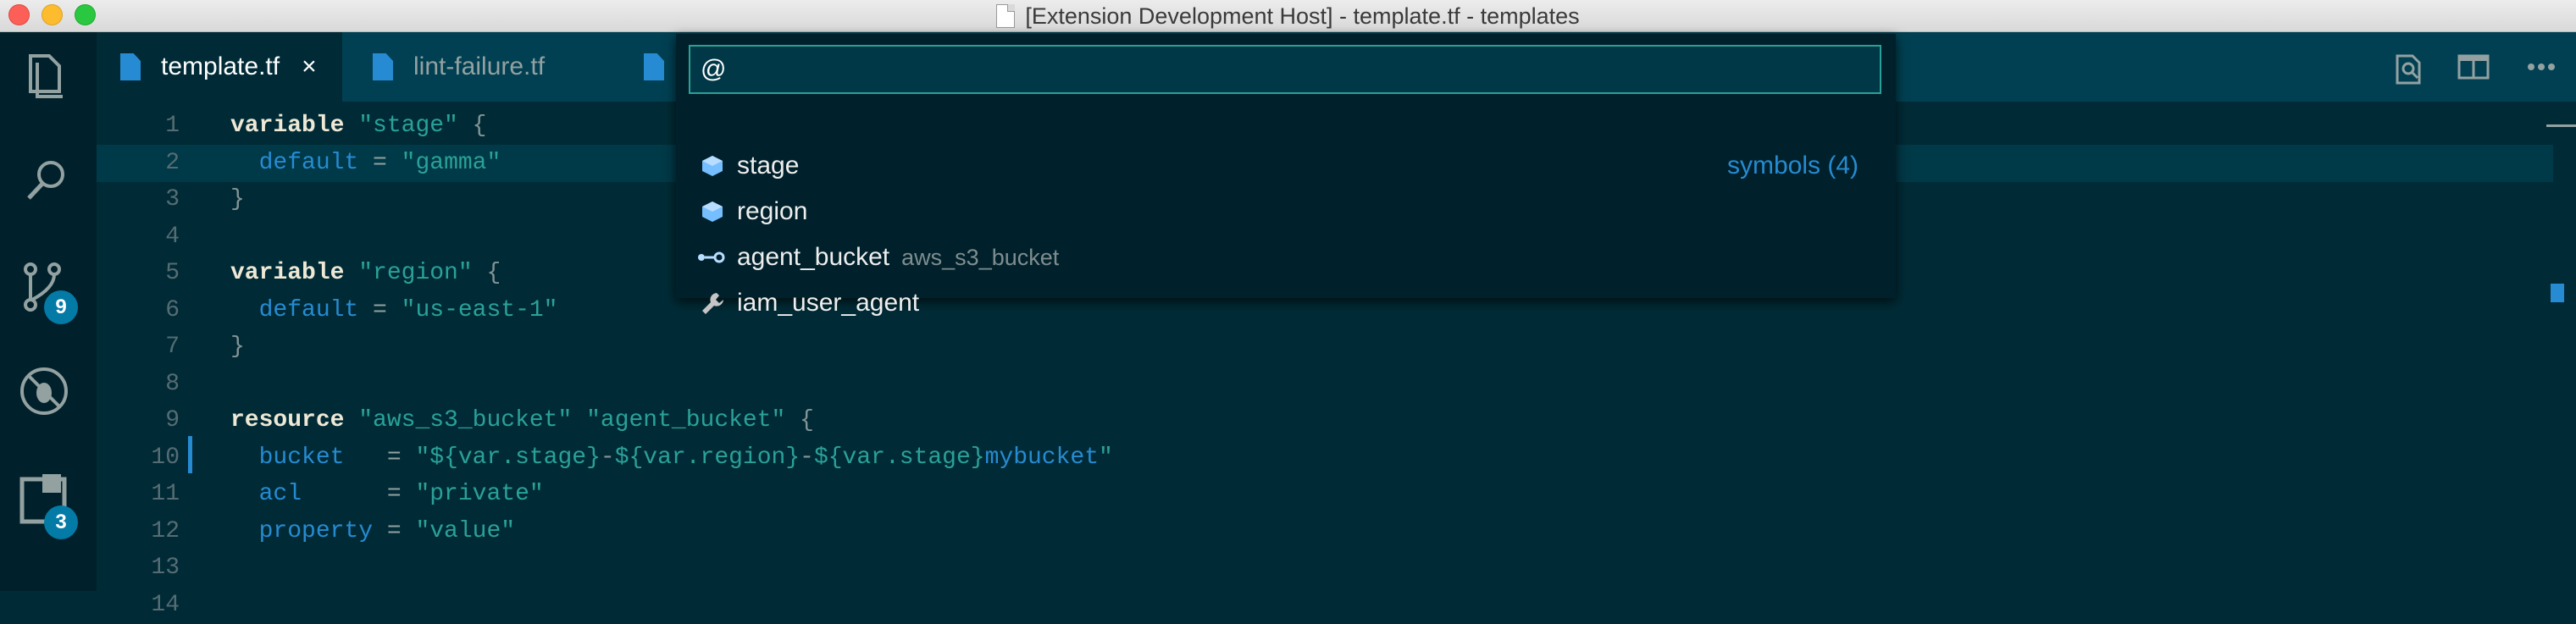  Describe the element at coordinates (899, 458) in the screenshot. I see `code-token: ${var.stage}` at that location.